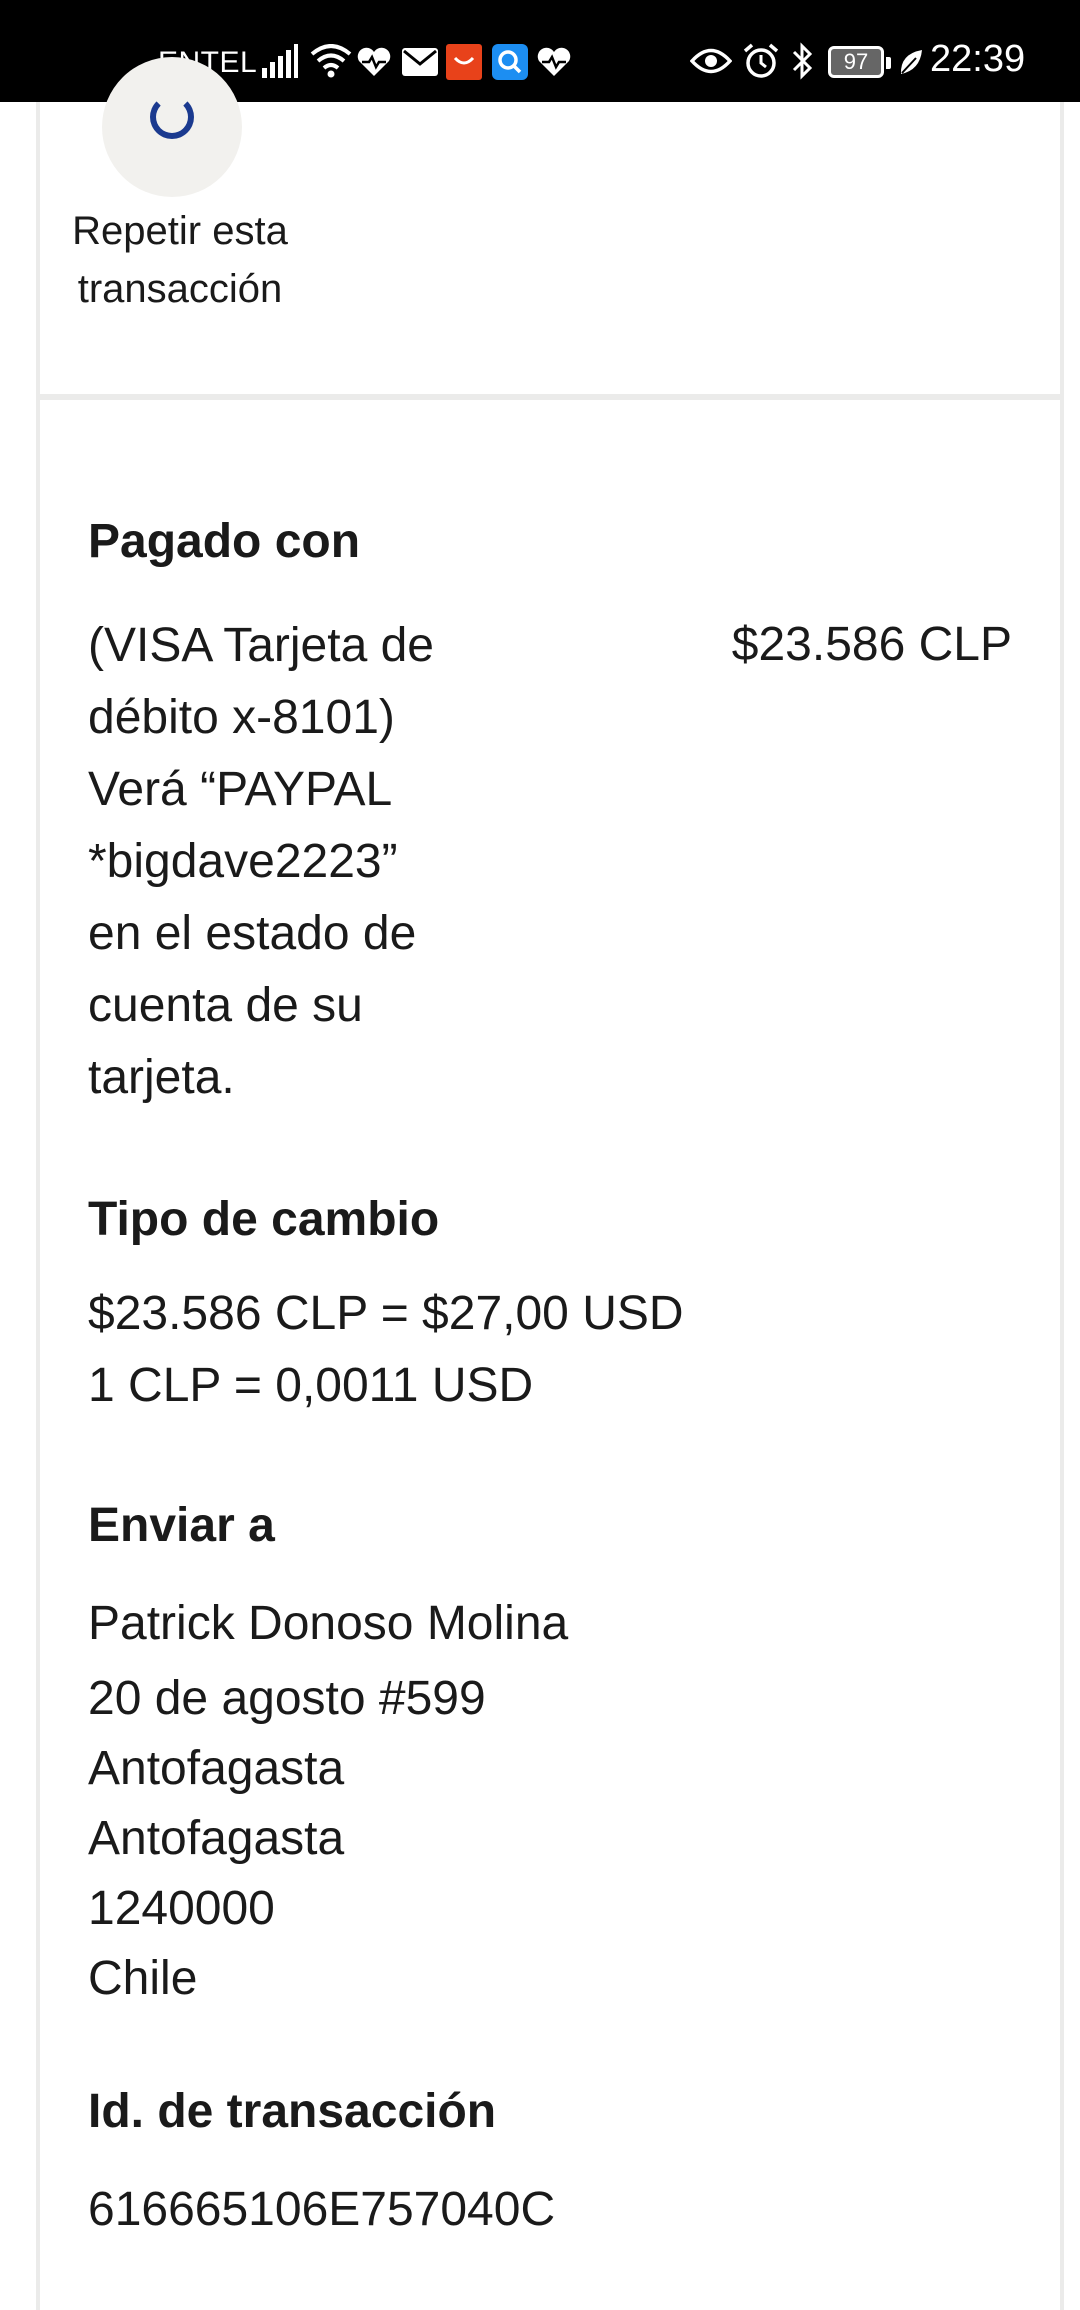  What do you see at coordinates (802, 61) in the screenshot?
I see `bluetooth-icon` at bounding box center [802, 61].